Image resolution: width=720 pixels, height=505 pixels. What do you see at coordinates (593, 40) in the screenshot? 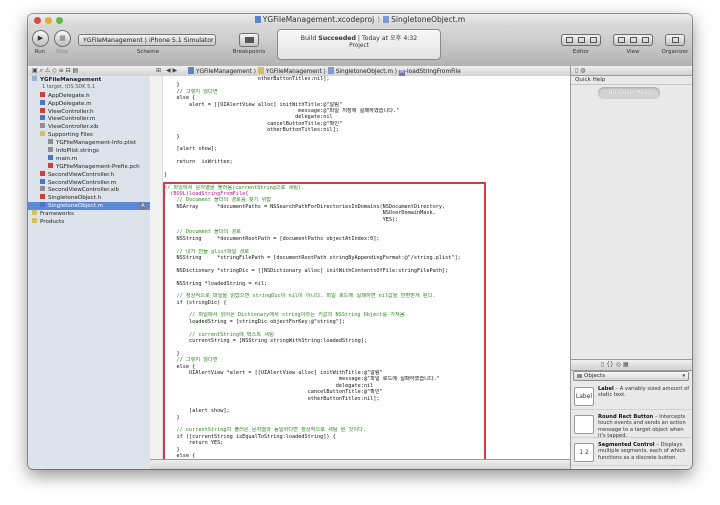
I see `version-editor-icon` at bounding box center [593, 40].